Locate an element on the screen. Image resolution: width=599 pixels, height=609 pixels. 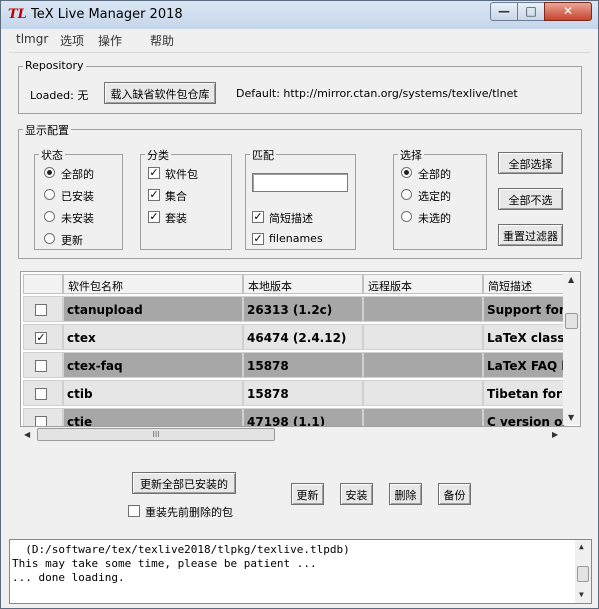
local-version-cell: 47198 (1.1) is located at coordinates (303, 417).